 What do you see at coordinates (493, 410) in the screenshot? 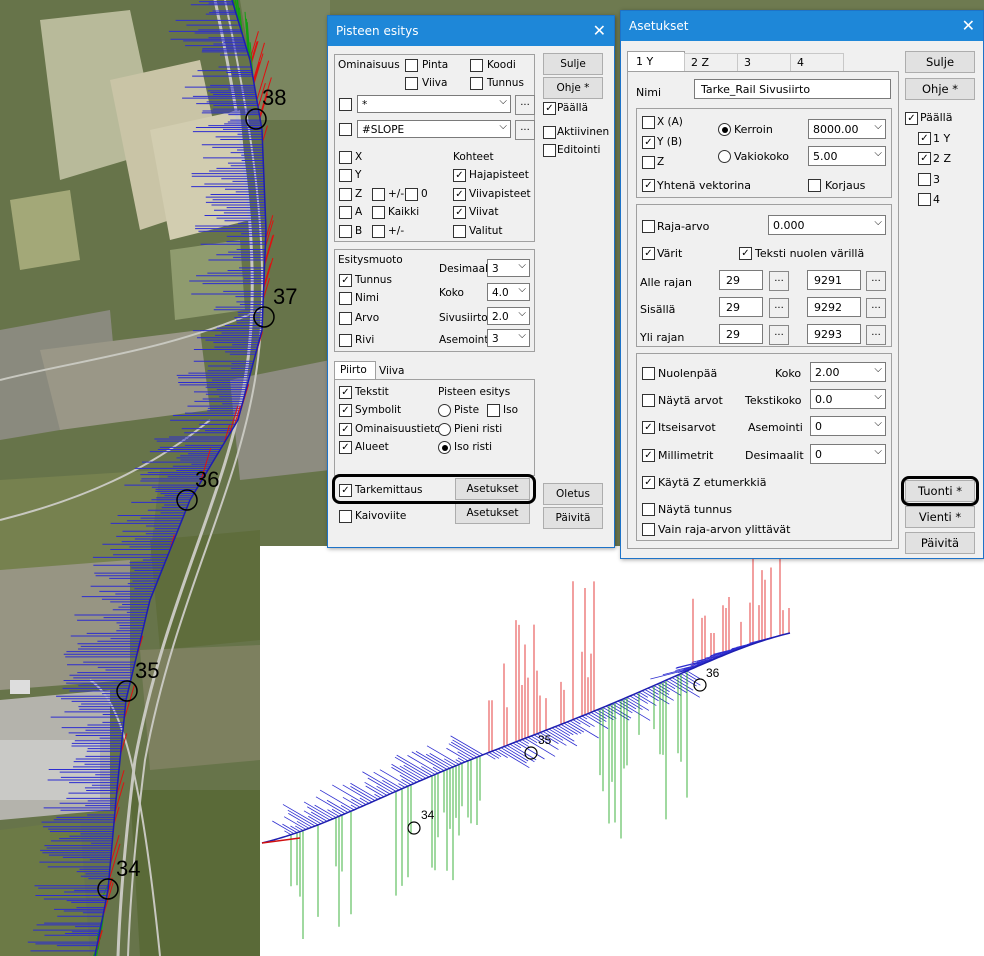
I see `iso-checkbox` at bounding box center [493, 410].